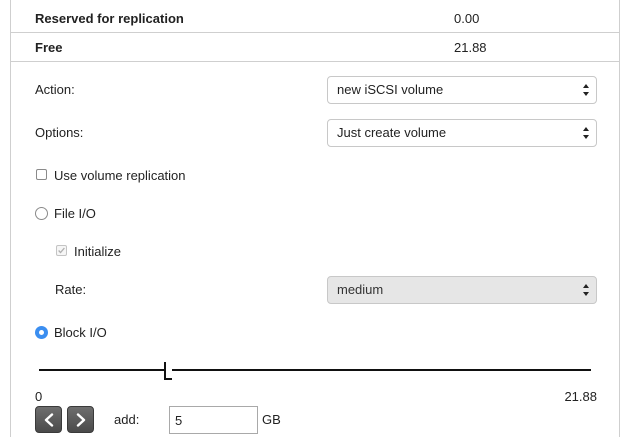 This screenshot has height=437, width=631. What do you see at coordinates (213, 420) in the screenshot?
I see `add-amount-input` at bounding box center [213, 420].